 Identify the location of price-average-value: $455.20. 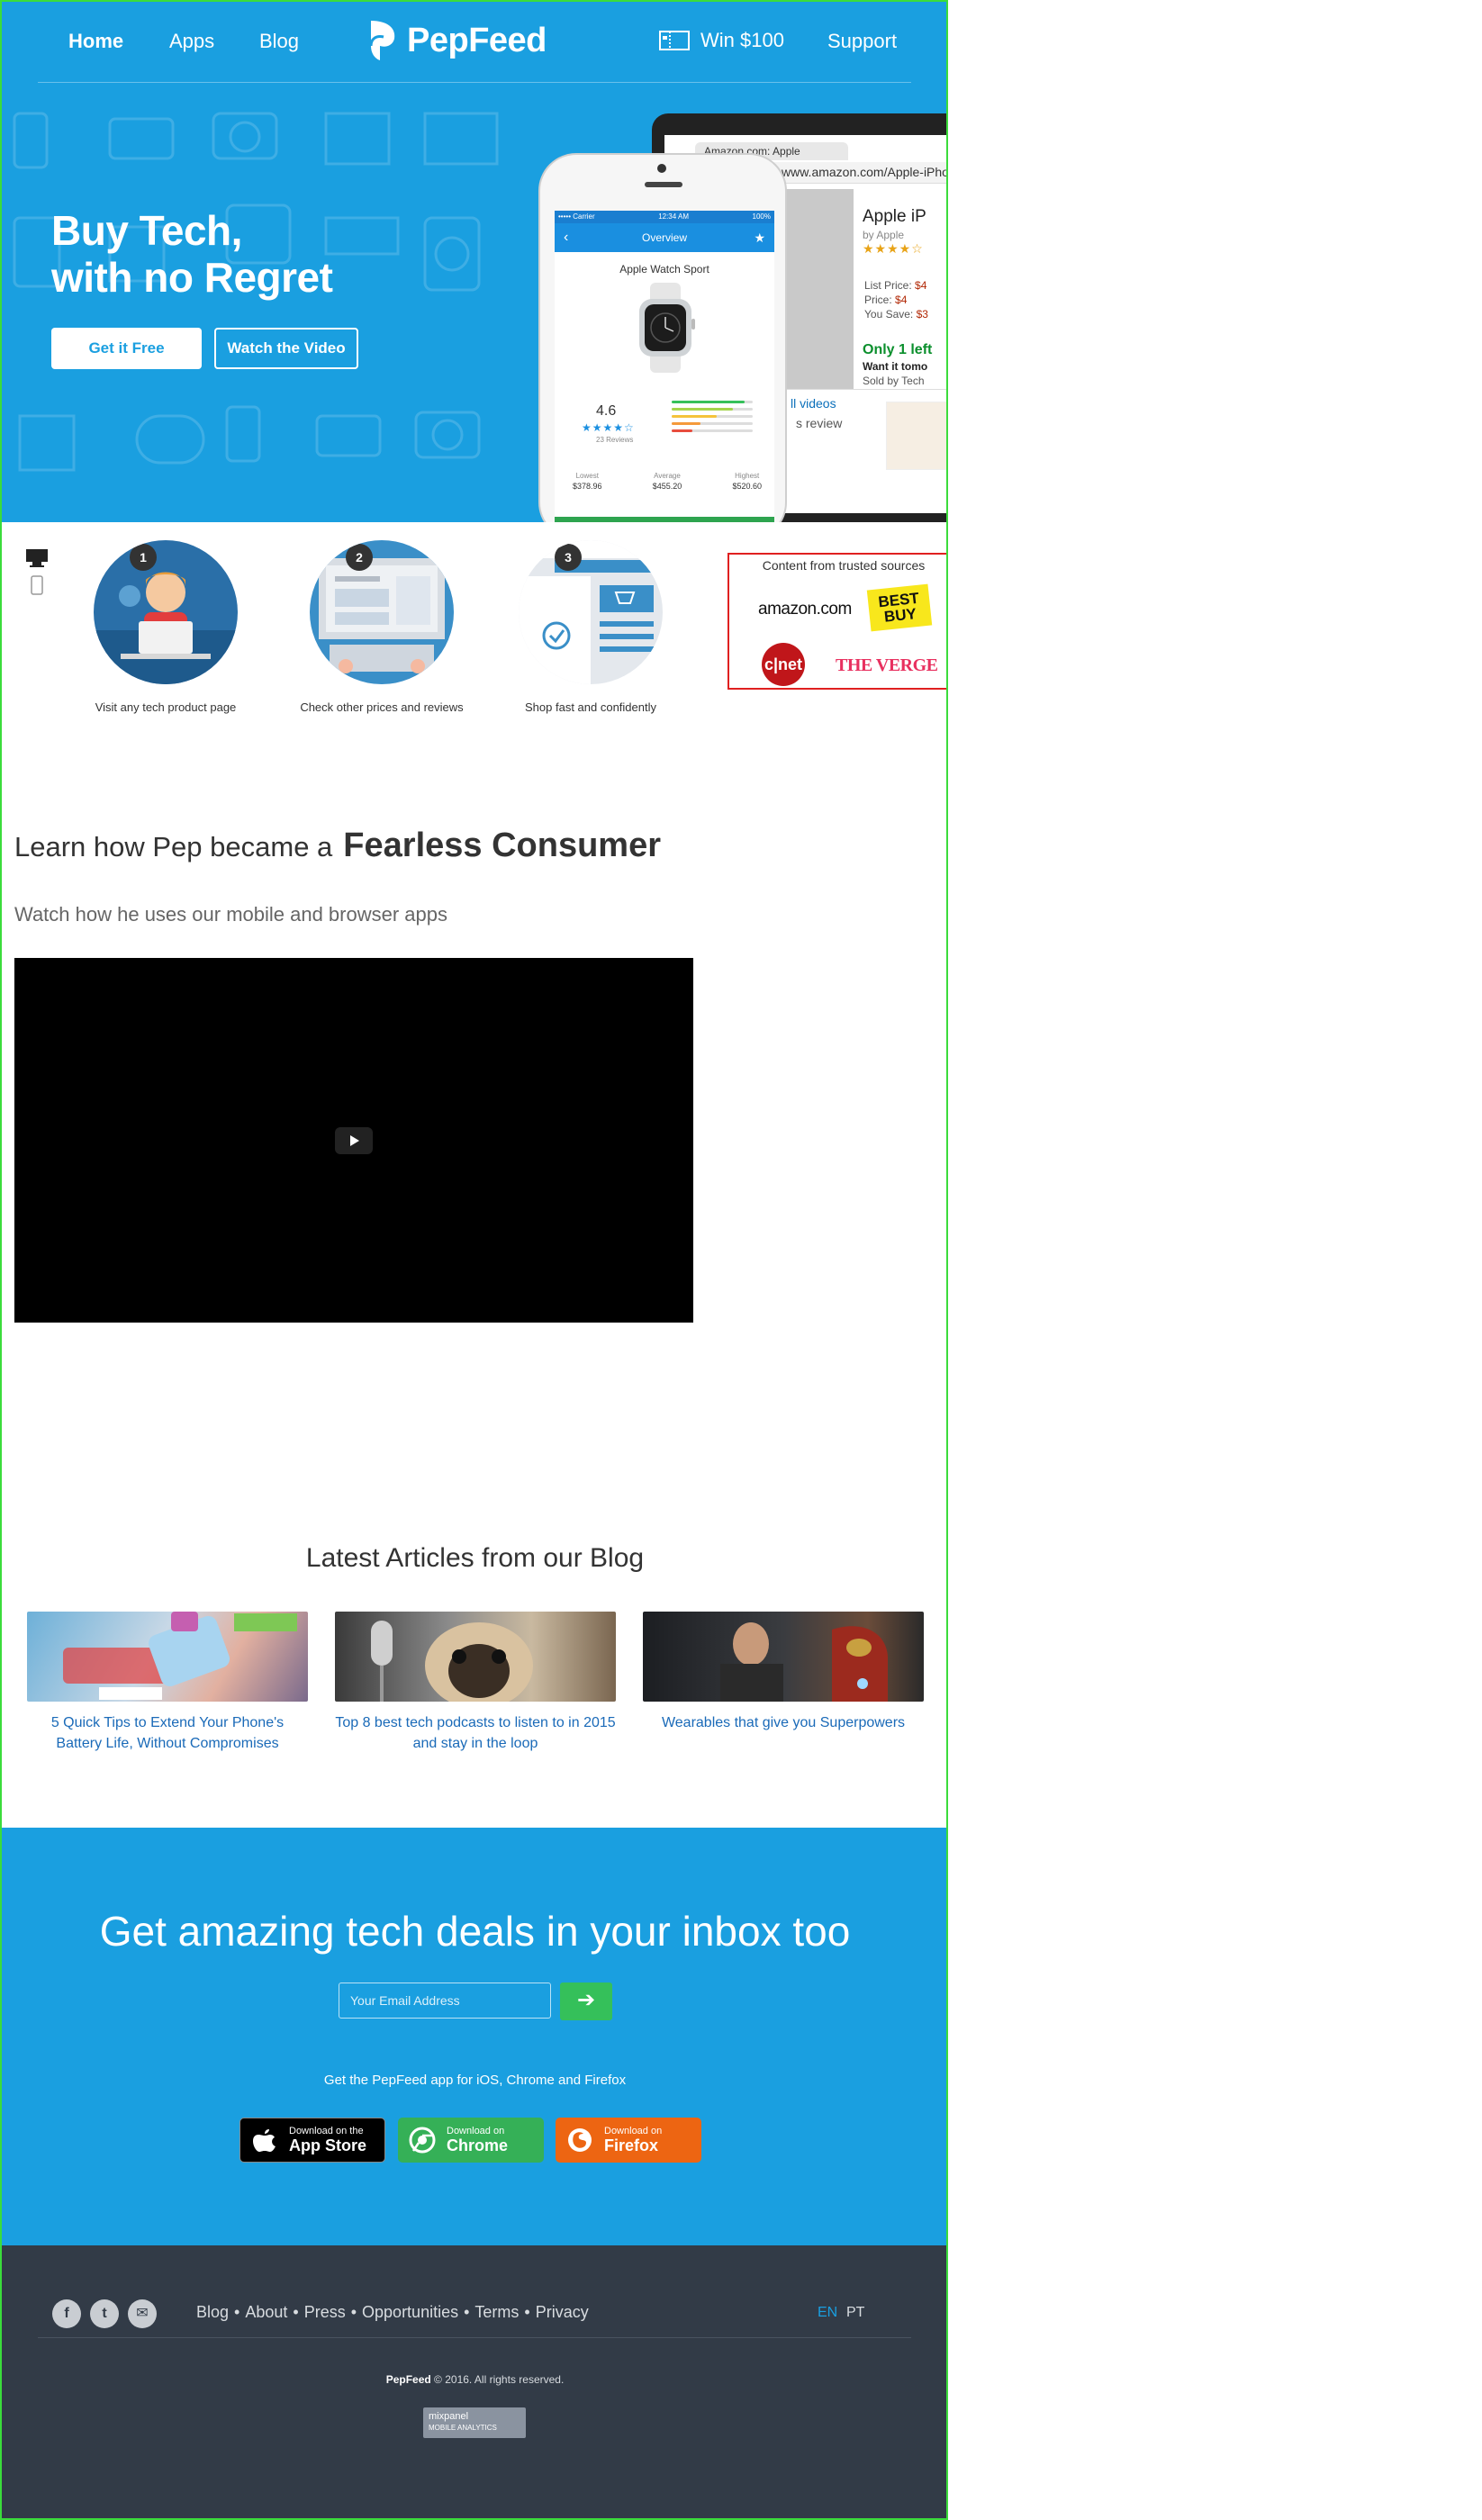
(667, 487).